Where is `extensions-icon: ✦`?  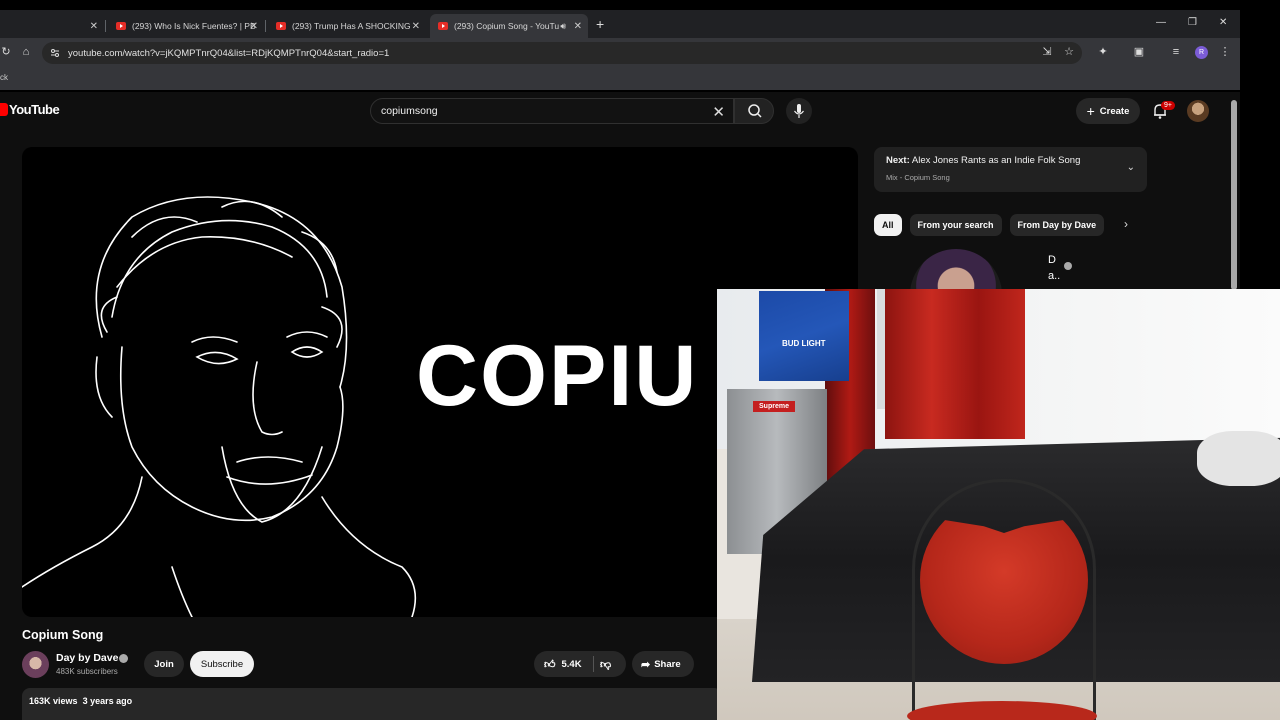 extensions-icon: ✦ is located at coordinates (1103, 52).